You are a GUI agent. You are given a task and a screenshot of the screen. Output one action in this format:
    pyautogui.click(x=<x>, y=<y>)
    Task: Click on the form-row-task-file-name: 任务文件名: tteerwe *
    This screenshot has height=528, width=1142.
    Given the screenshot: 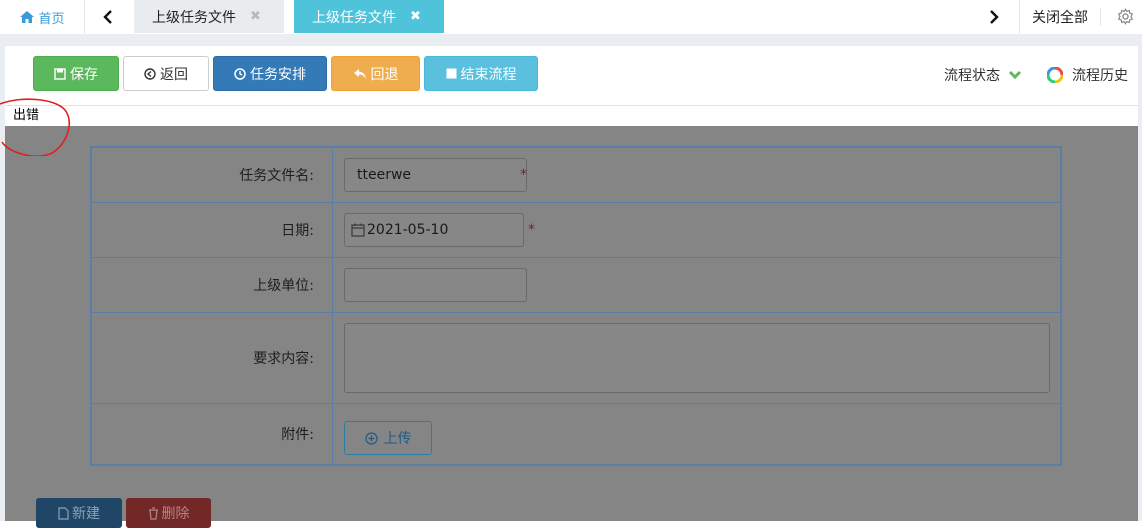 What is the action you would take?
    pyautogui.click(x=576, y=175)
    